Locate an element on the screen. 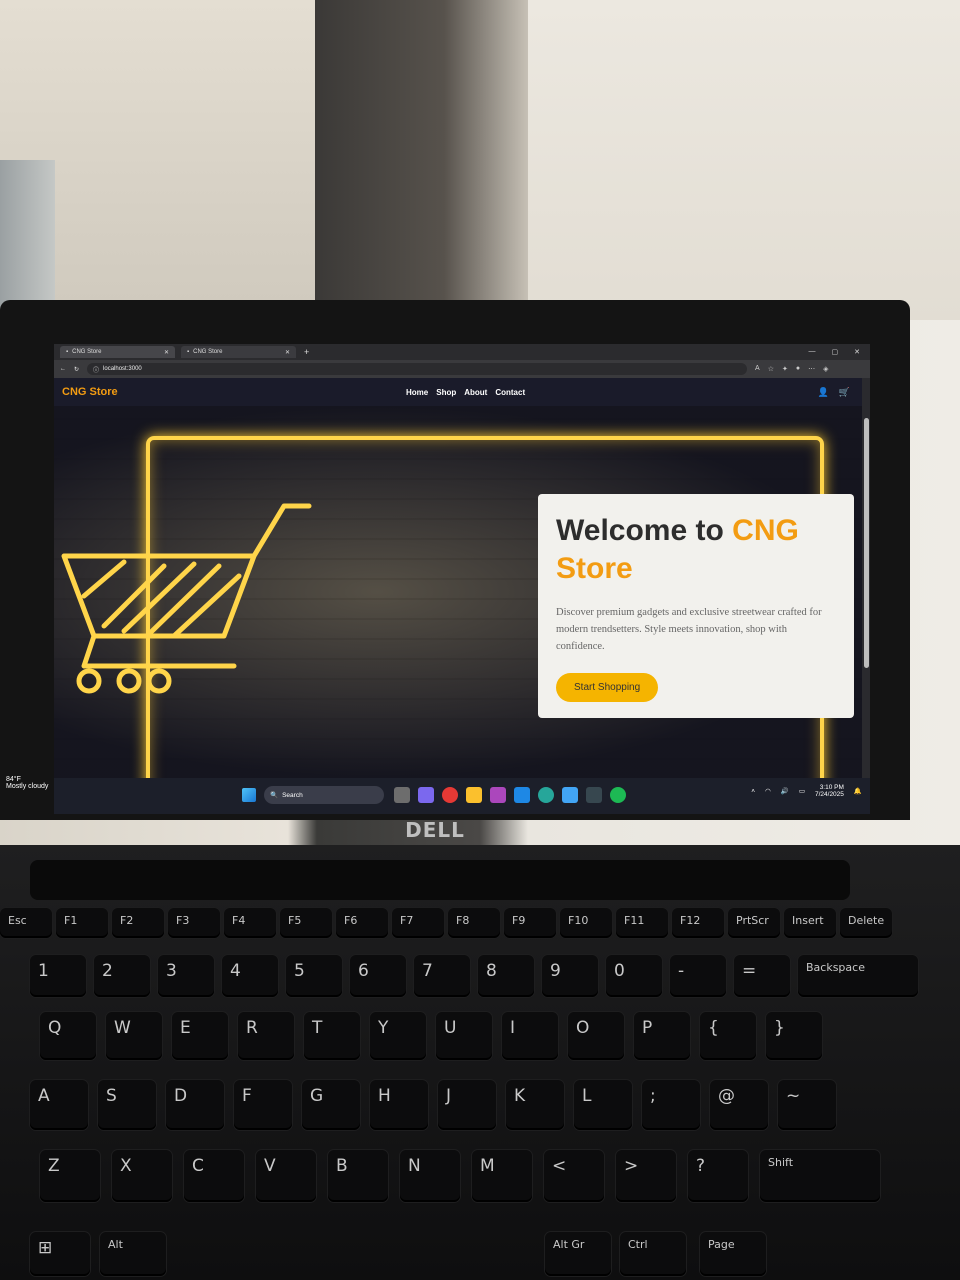 The image size is (960, 1280). keyboard-key: F6 is located at coordinates (362, 923).